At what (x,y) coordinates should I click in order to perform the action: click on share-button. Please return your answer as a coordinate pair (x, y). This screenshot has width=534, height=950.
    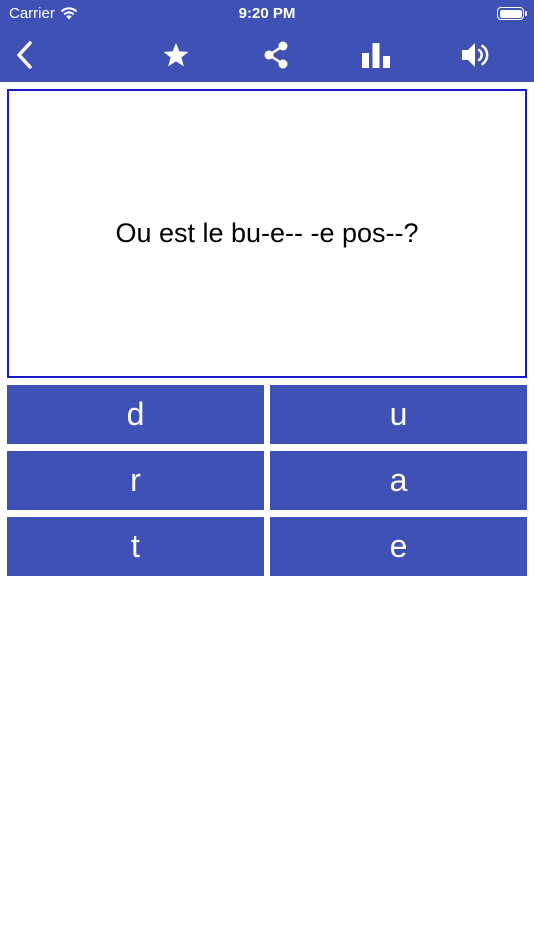
    Looking at the image, I should click on (276, 55).